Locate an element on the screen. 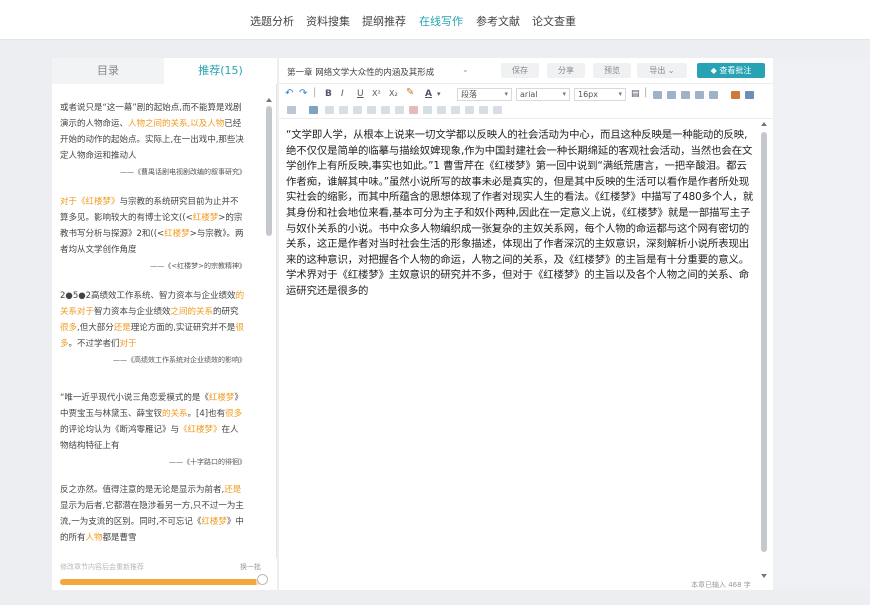  recommendation-text: 智力资本与企业绩效 is located at coordinates (132, 312).